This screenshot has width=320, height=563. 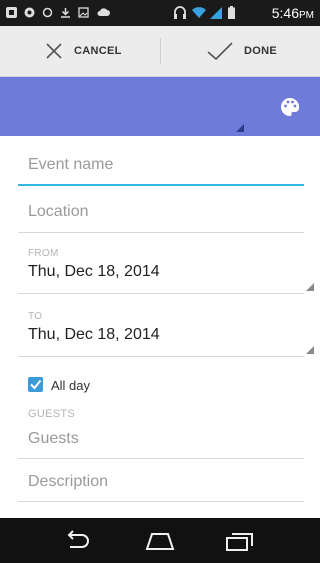 I want to click on checkmark-icon, so click(x=36, y=384).